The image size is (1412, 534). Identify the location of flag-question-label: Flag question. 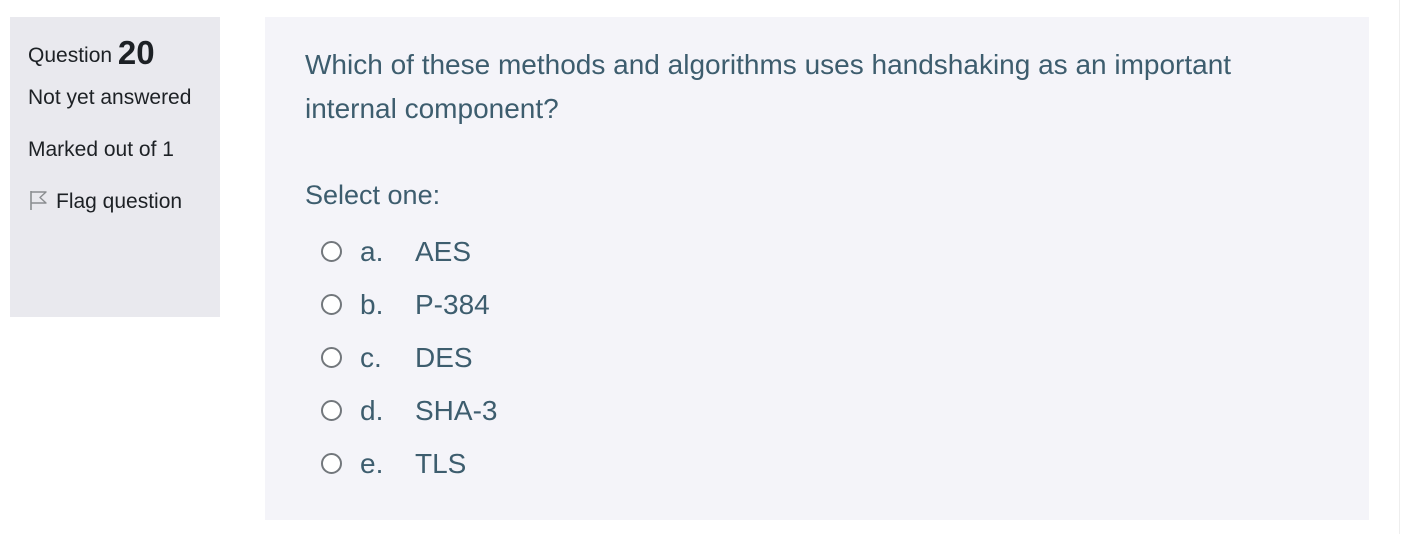
(119, 201).